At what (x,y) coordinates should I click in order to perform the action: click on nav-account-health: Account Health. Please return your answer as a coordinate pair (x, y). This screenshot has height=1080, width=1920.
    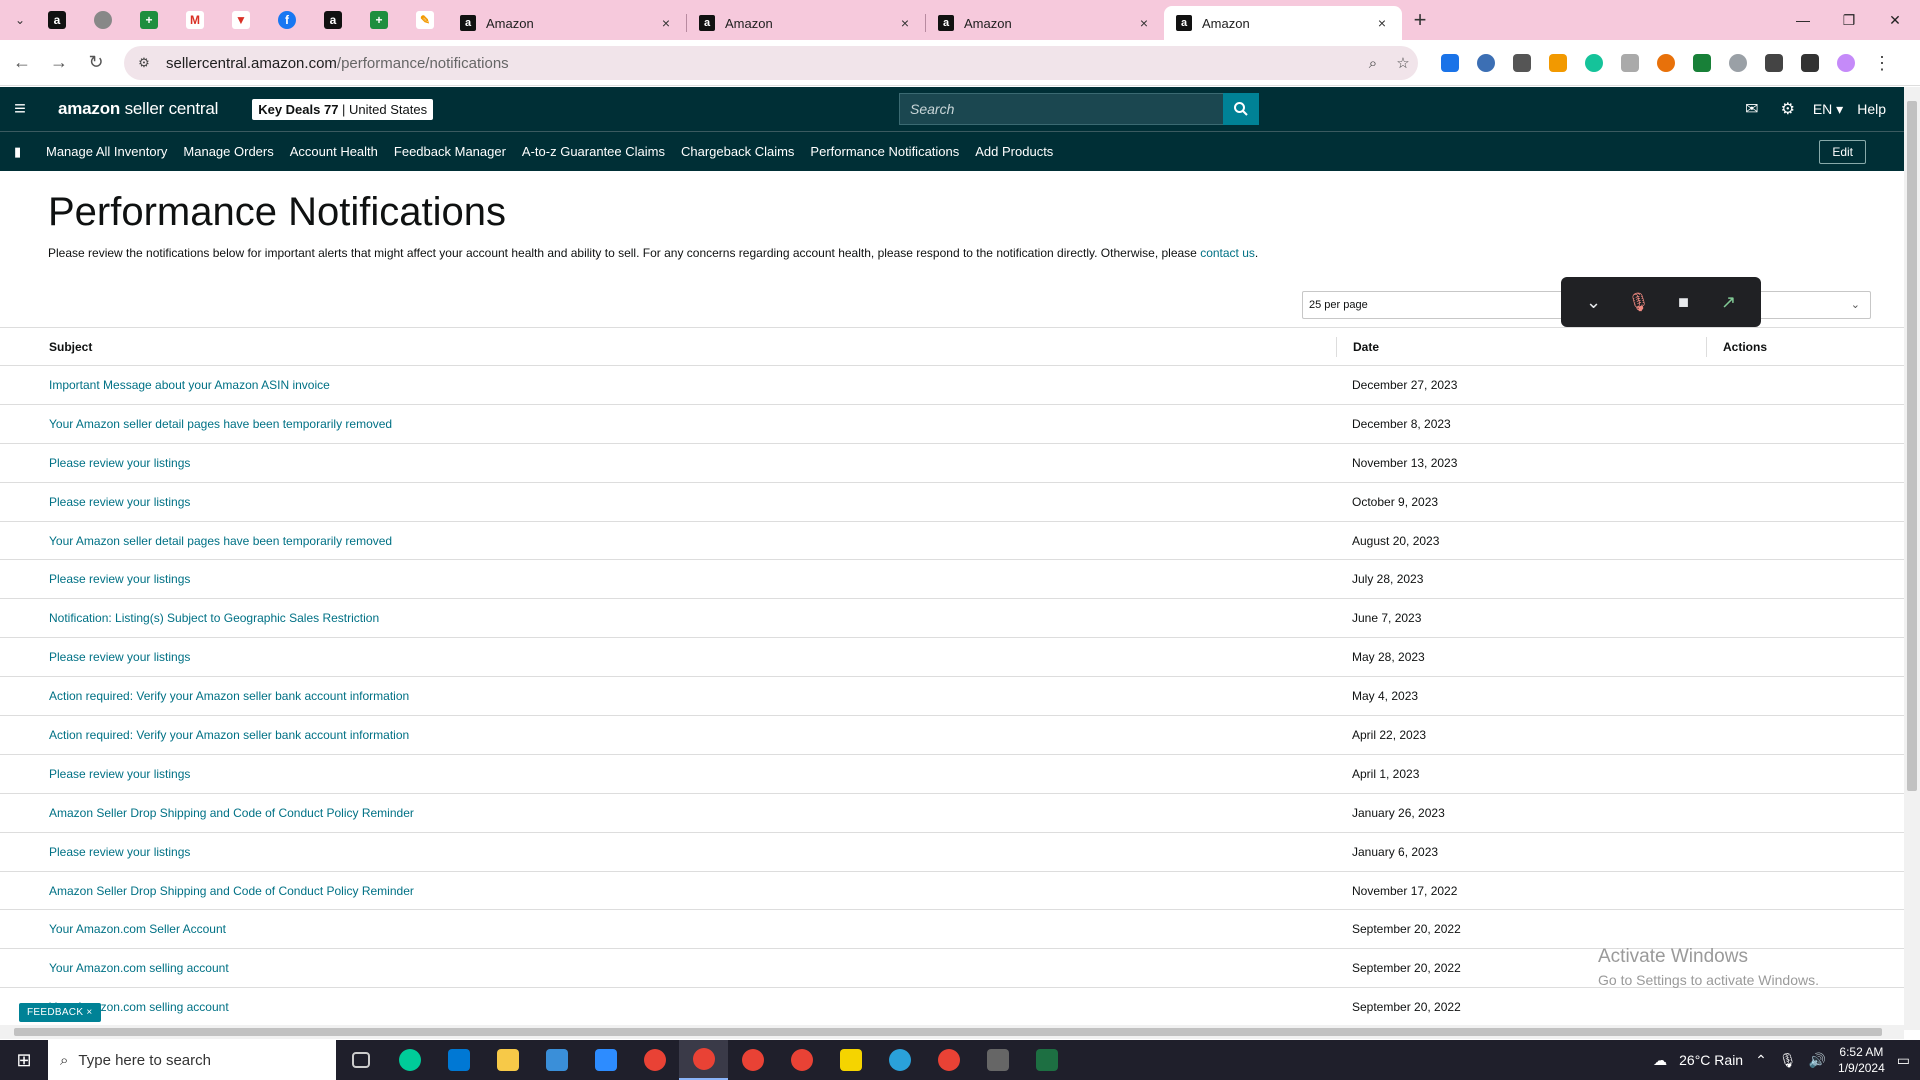
    Looking at the image, I should click on (334, 151).